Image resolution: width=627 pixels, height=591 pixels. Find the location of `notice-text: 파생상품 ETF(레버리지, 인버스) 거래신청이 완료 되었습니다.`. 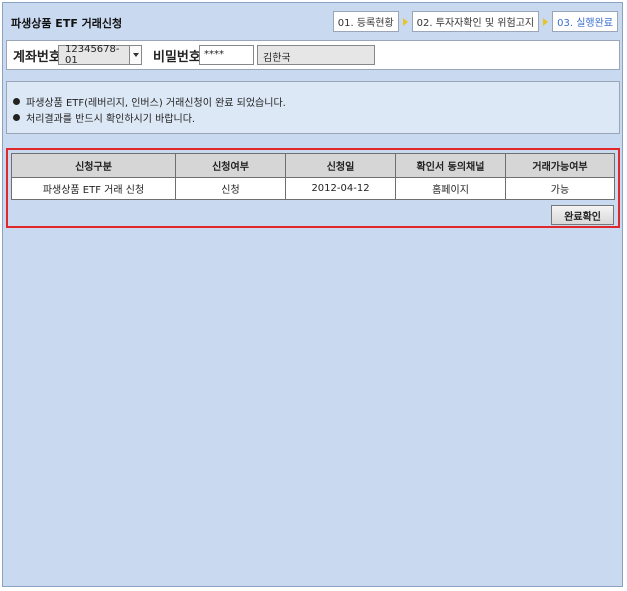

notice-text: 파생상품 ETF(레버리지, 인버스) 거래신청이 완료 되었습니다. is located at coordinates (156, 103).